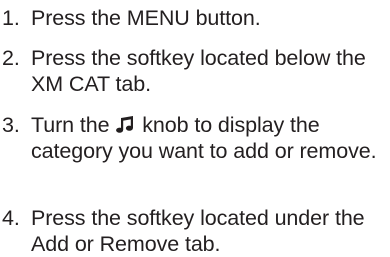  I want to click on step-2-number: 2., so click(11, 58).